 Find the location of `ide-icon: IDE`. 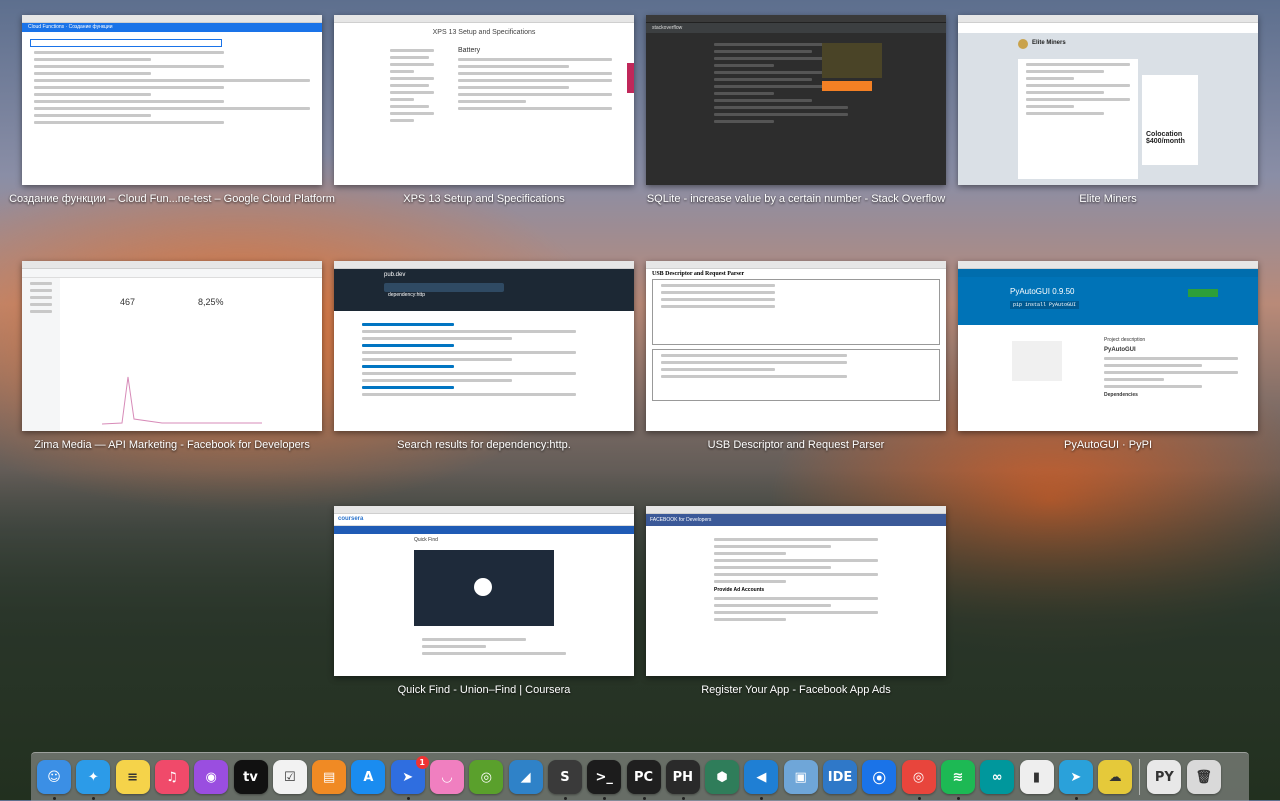

ide-icon: IDE is located at coordinates (840, 777).